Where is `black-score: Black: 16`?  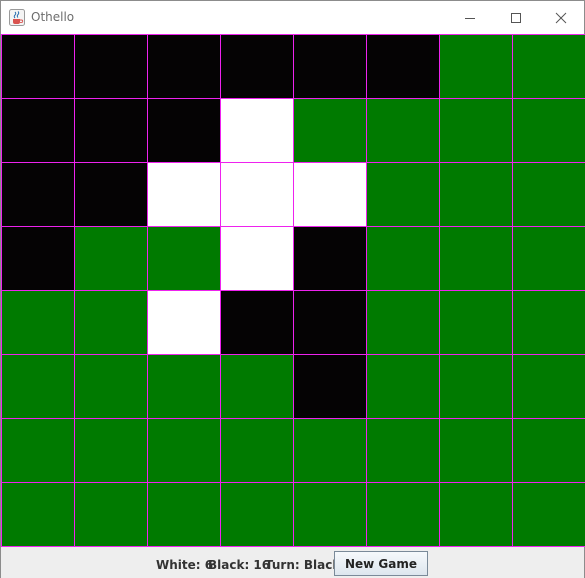
black-score: Black: 16 is located at coordinates (239, 565).